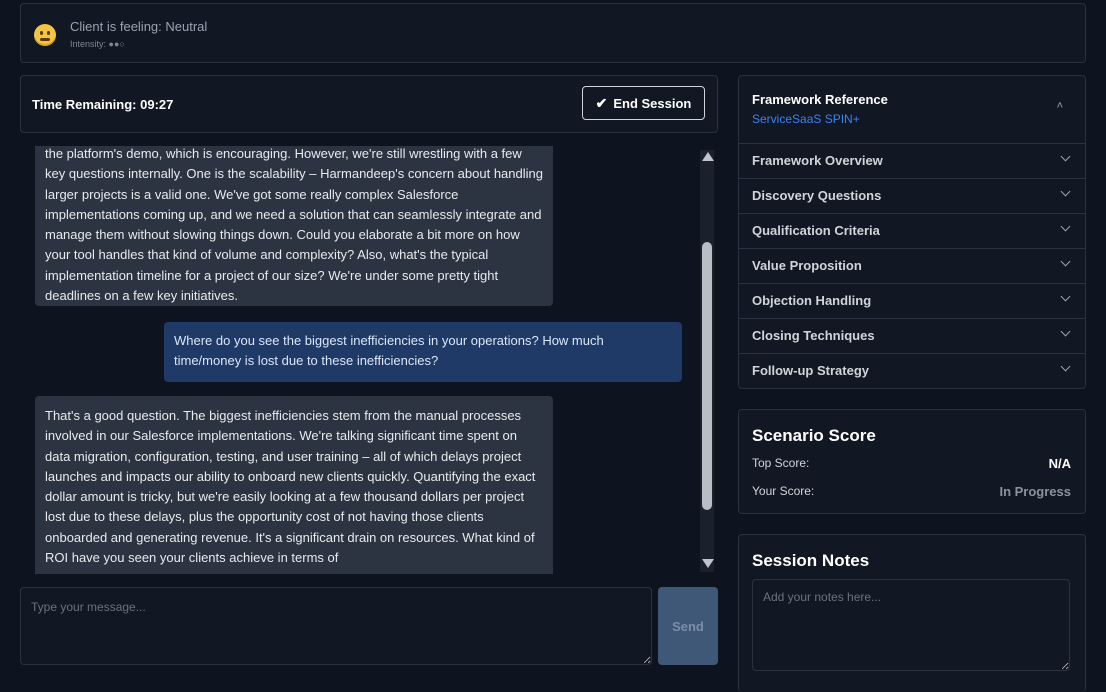 The height and width of the screenshot is (692, 1106). I want to click on framework-item-label: Closing Techniques, so click(813, 335).